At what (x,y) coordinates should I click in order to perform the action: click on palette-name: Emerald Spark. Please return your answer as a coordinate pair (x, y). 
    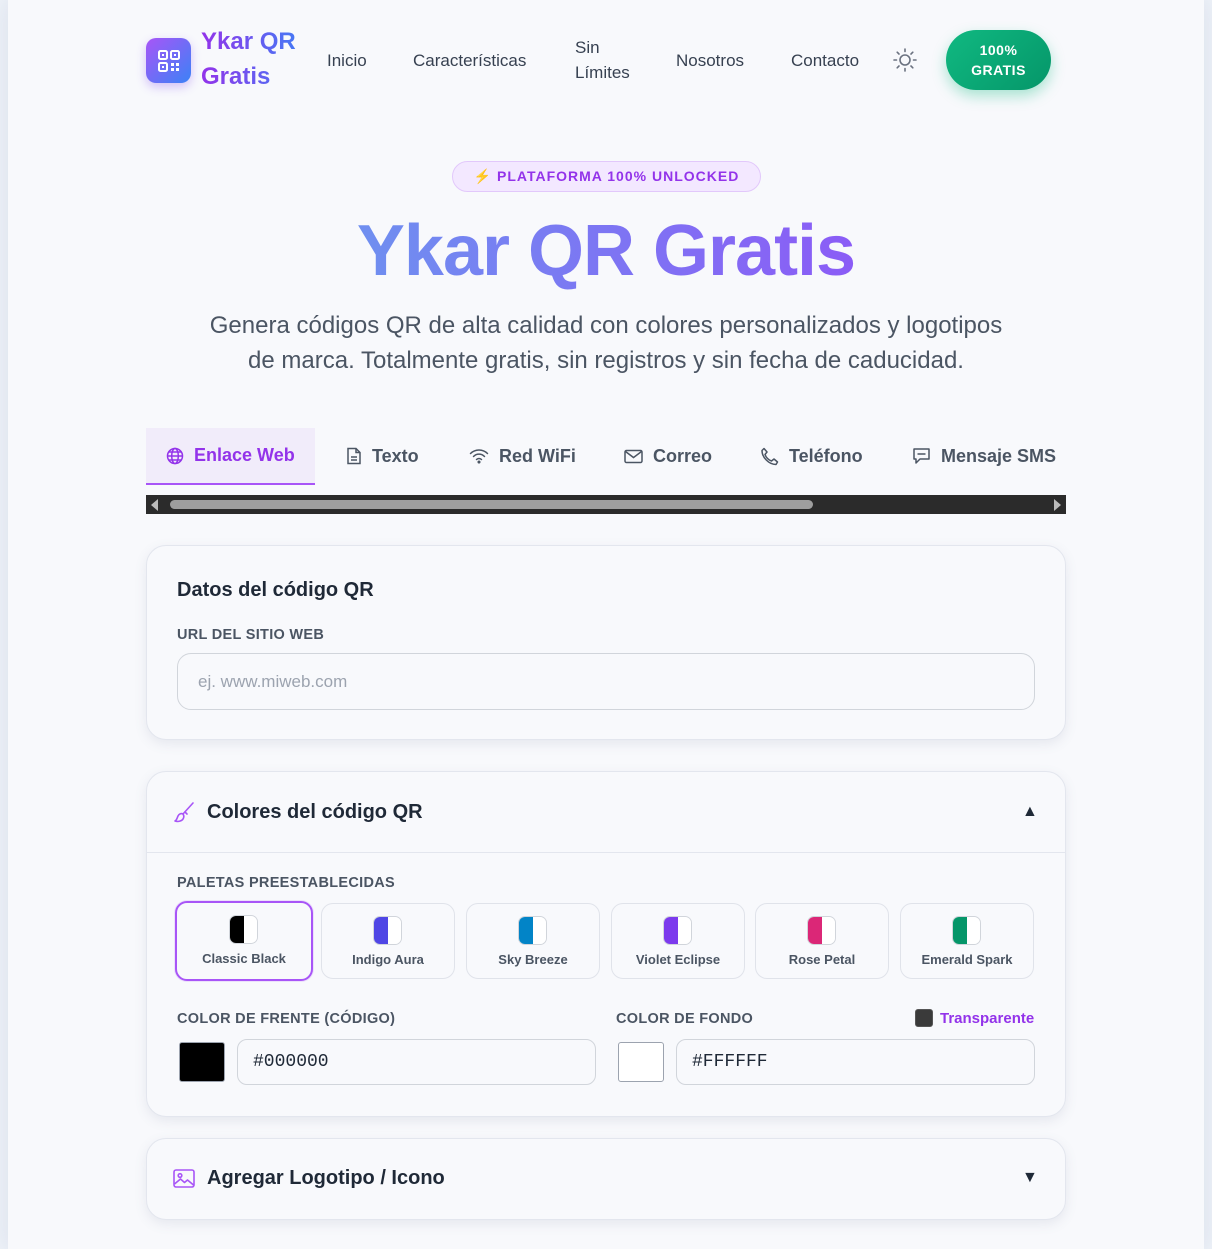
    Looking at the image, I should click on (967, 959).